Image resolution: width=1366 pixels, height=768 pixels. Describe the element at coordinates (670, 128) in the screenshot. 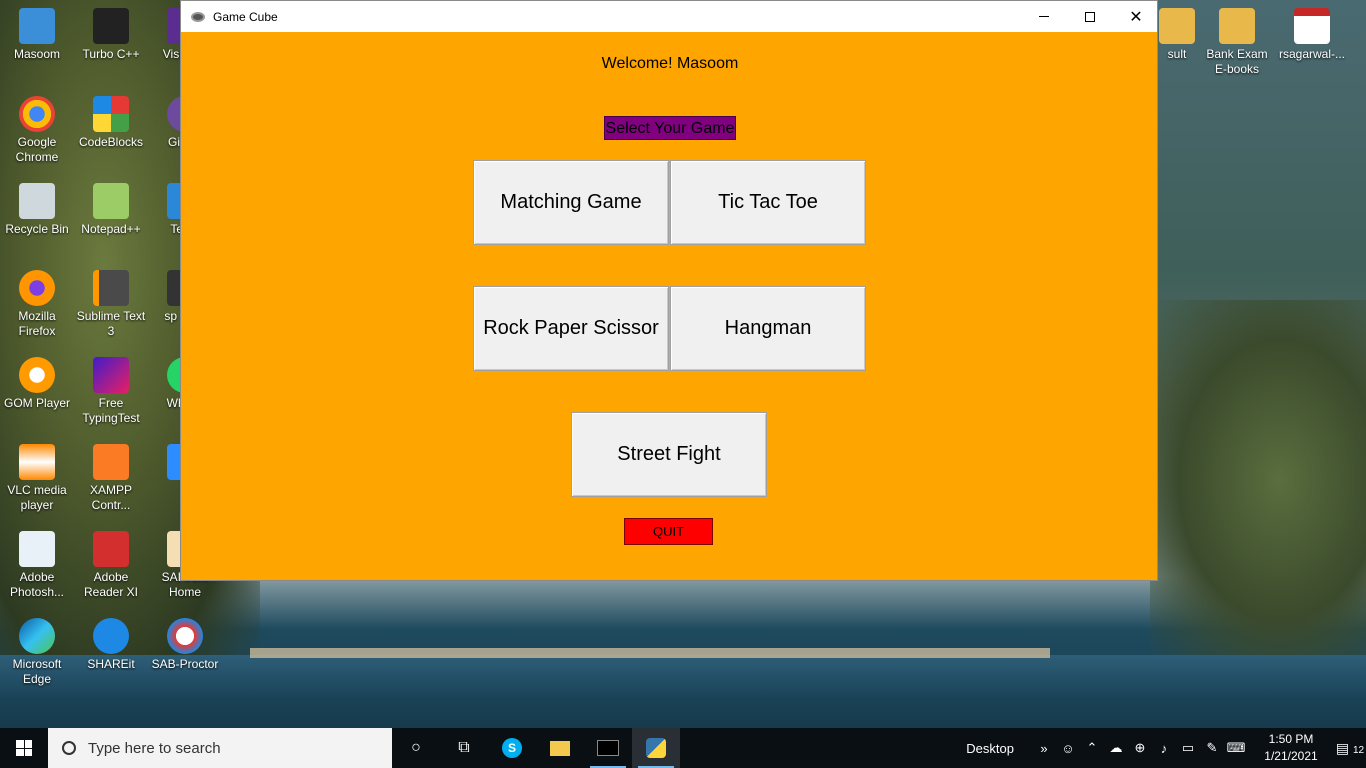

I see `select-game-label: Select Your Game` at that location.